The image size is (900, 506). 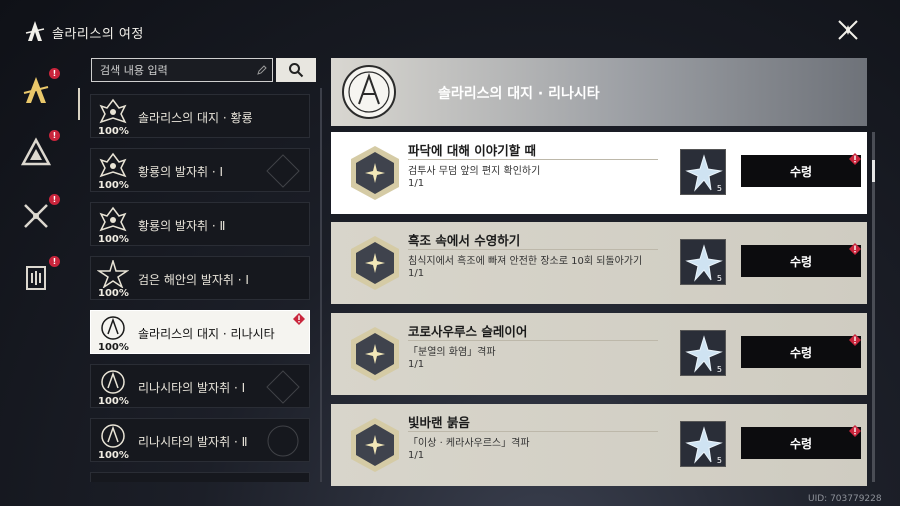 I want to click on mission-card: 파닥에 대해 이야기할 때 검투사 무덤 앞의 편지 확인하기 1/1 5 수령, so click(x=599, y=173).